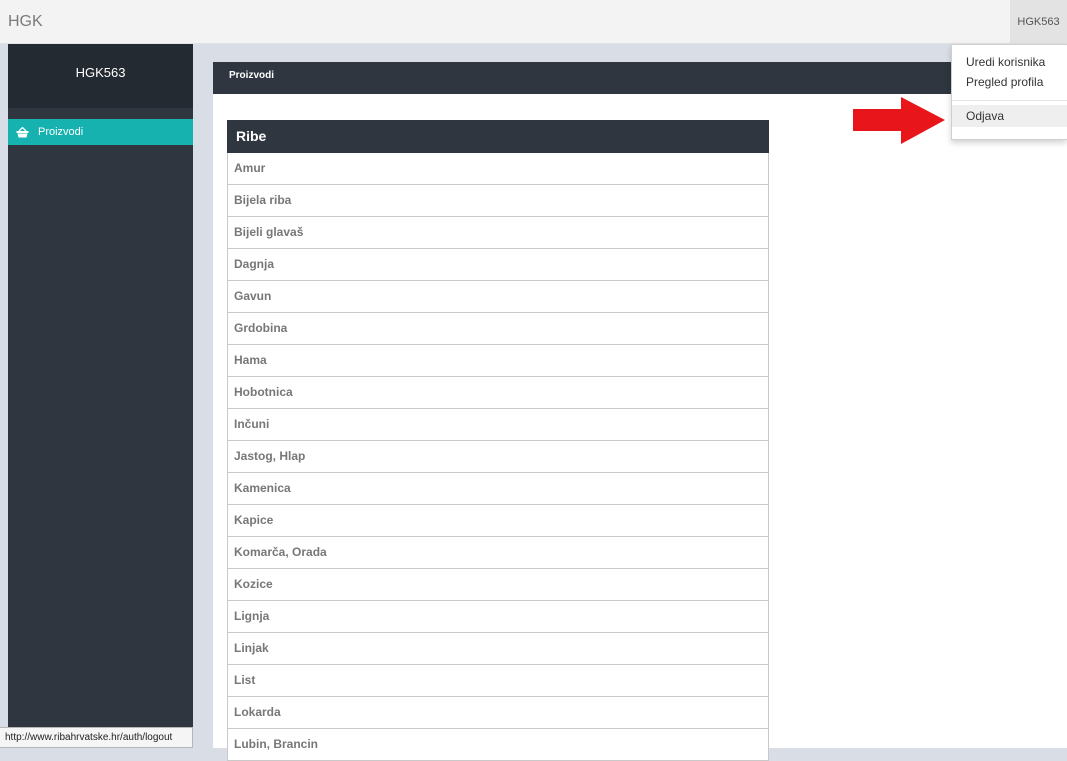  What do you see at coordinates (498, 169) in the screenshot?
I see `table-row: Amur` at bounding box center [498, 169].